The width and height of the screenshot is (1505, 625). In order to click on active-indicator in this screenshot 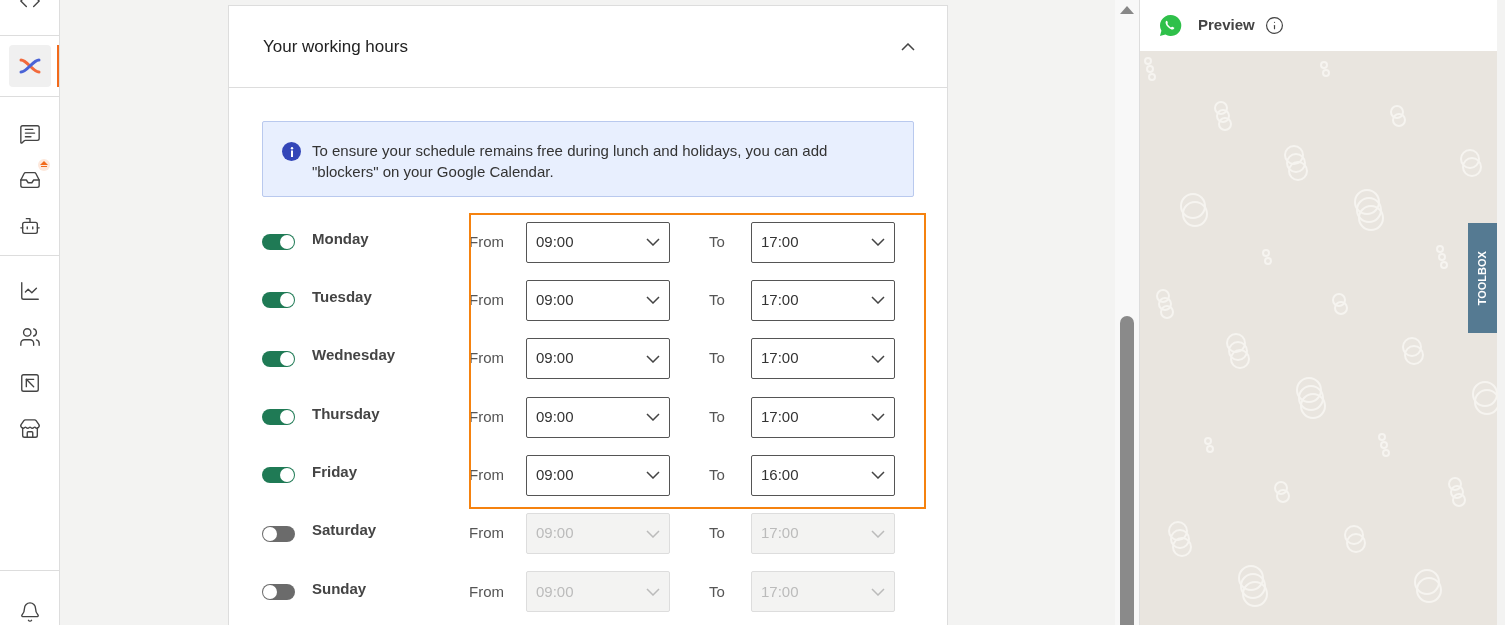, I will do `click(58, 66)`.